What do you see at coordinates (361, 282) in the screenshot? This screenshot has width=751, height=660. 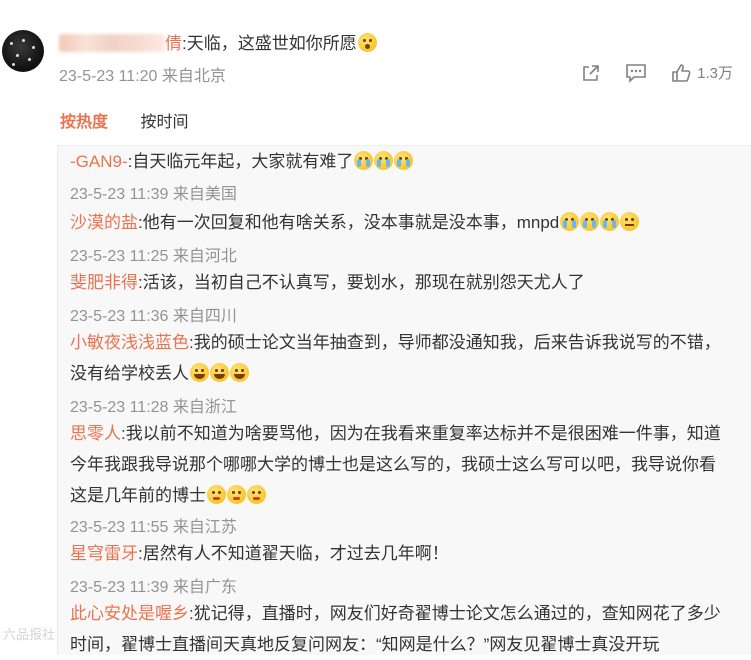 I see `reply-text: :活该，当初自己不认真写，要划水，那现在就别怨天尤人了` at bounding box center [361, 282].